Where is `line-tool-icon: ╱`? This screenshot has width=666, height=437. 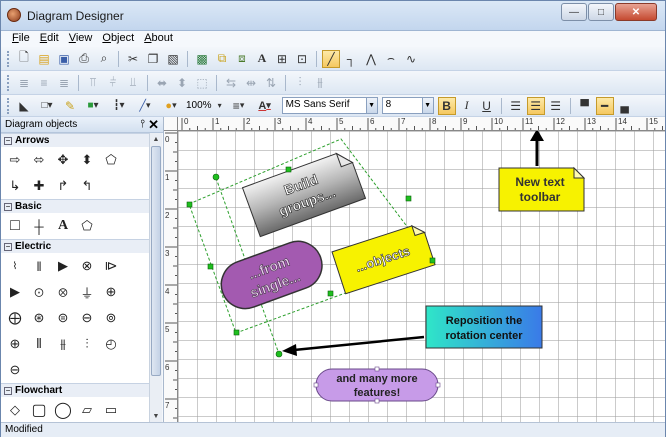 line-tool-icon: ╱ is located at coordinates (331, 58).